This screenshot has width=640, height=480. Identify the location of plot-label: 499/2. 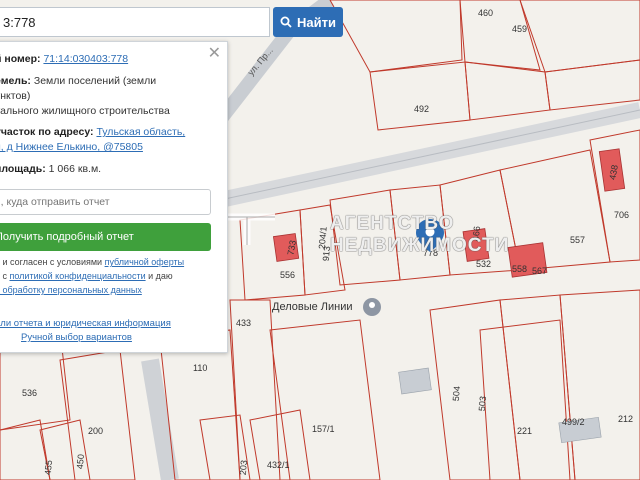
(573, 422).